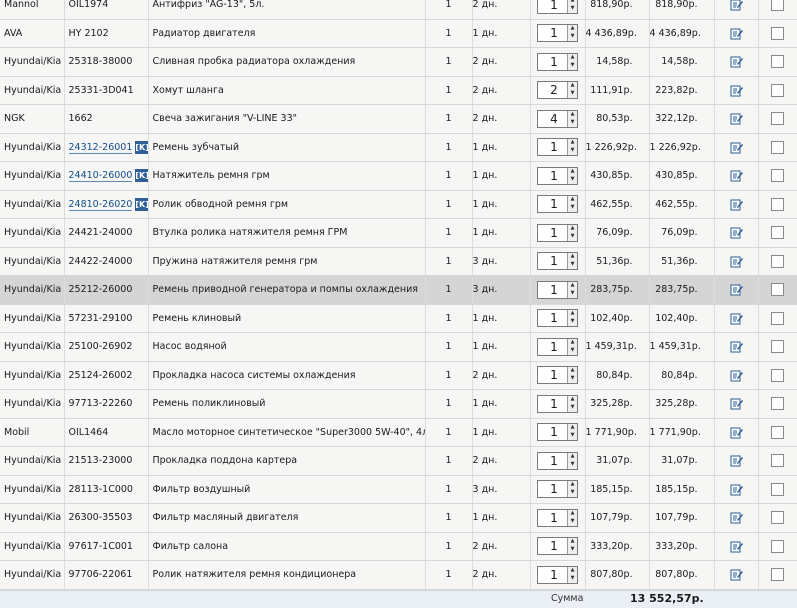  What do you see at coordinates (552, 119) in the screenshot?
I see `quantity-value: 4` at bounding box center [552, 119].